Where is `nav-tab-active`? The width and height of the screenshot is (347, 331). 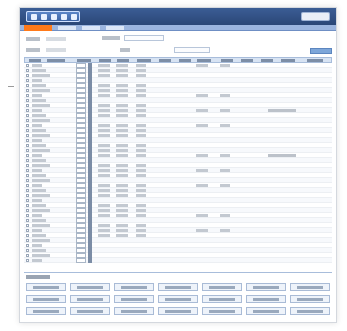
nav-tab-active is located at coordinates (38, 28).